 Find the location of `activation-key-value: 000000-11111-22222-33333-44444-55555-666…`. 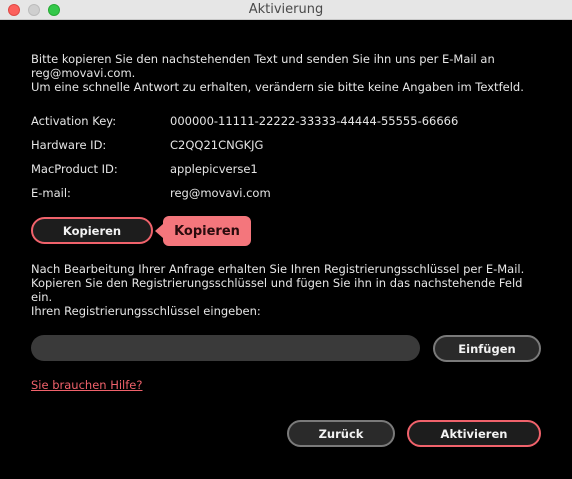

activation-key-value: 000000-11111-22222-33333-44444-55555-666… is located at coordinates (314, 121).